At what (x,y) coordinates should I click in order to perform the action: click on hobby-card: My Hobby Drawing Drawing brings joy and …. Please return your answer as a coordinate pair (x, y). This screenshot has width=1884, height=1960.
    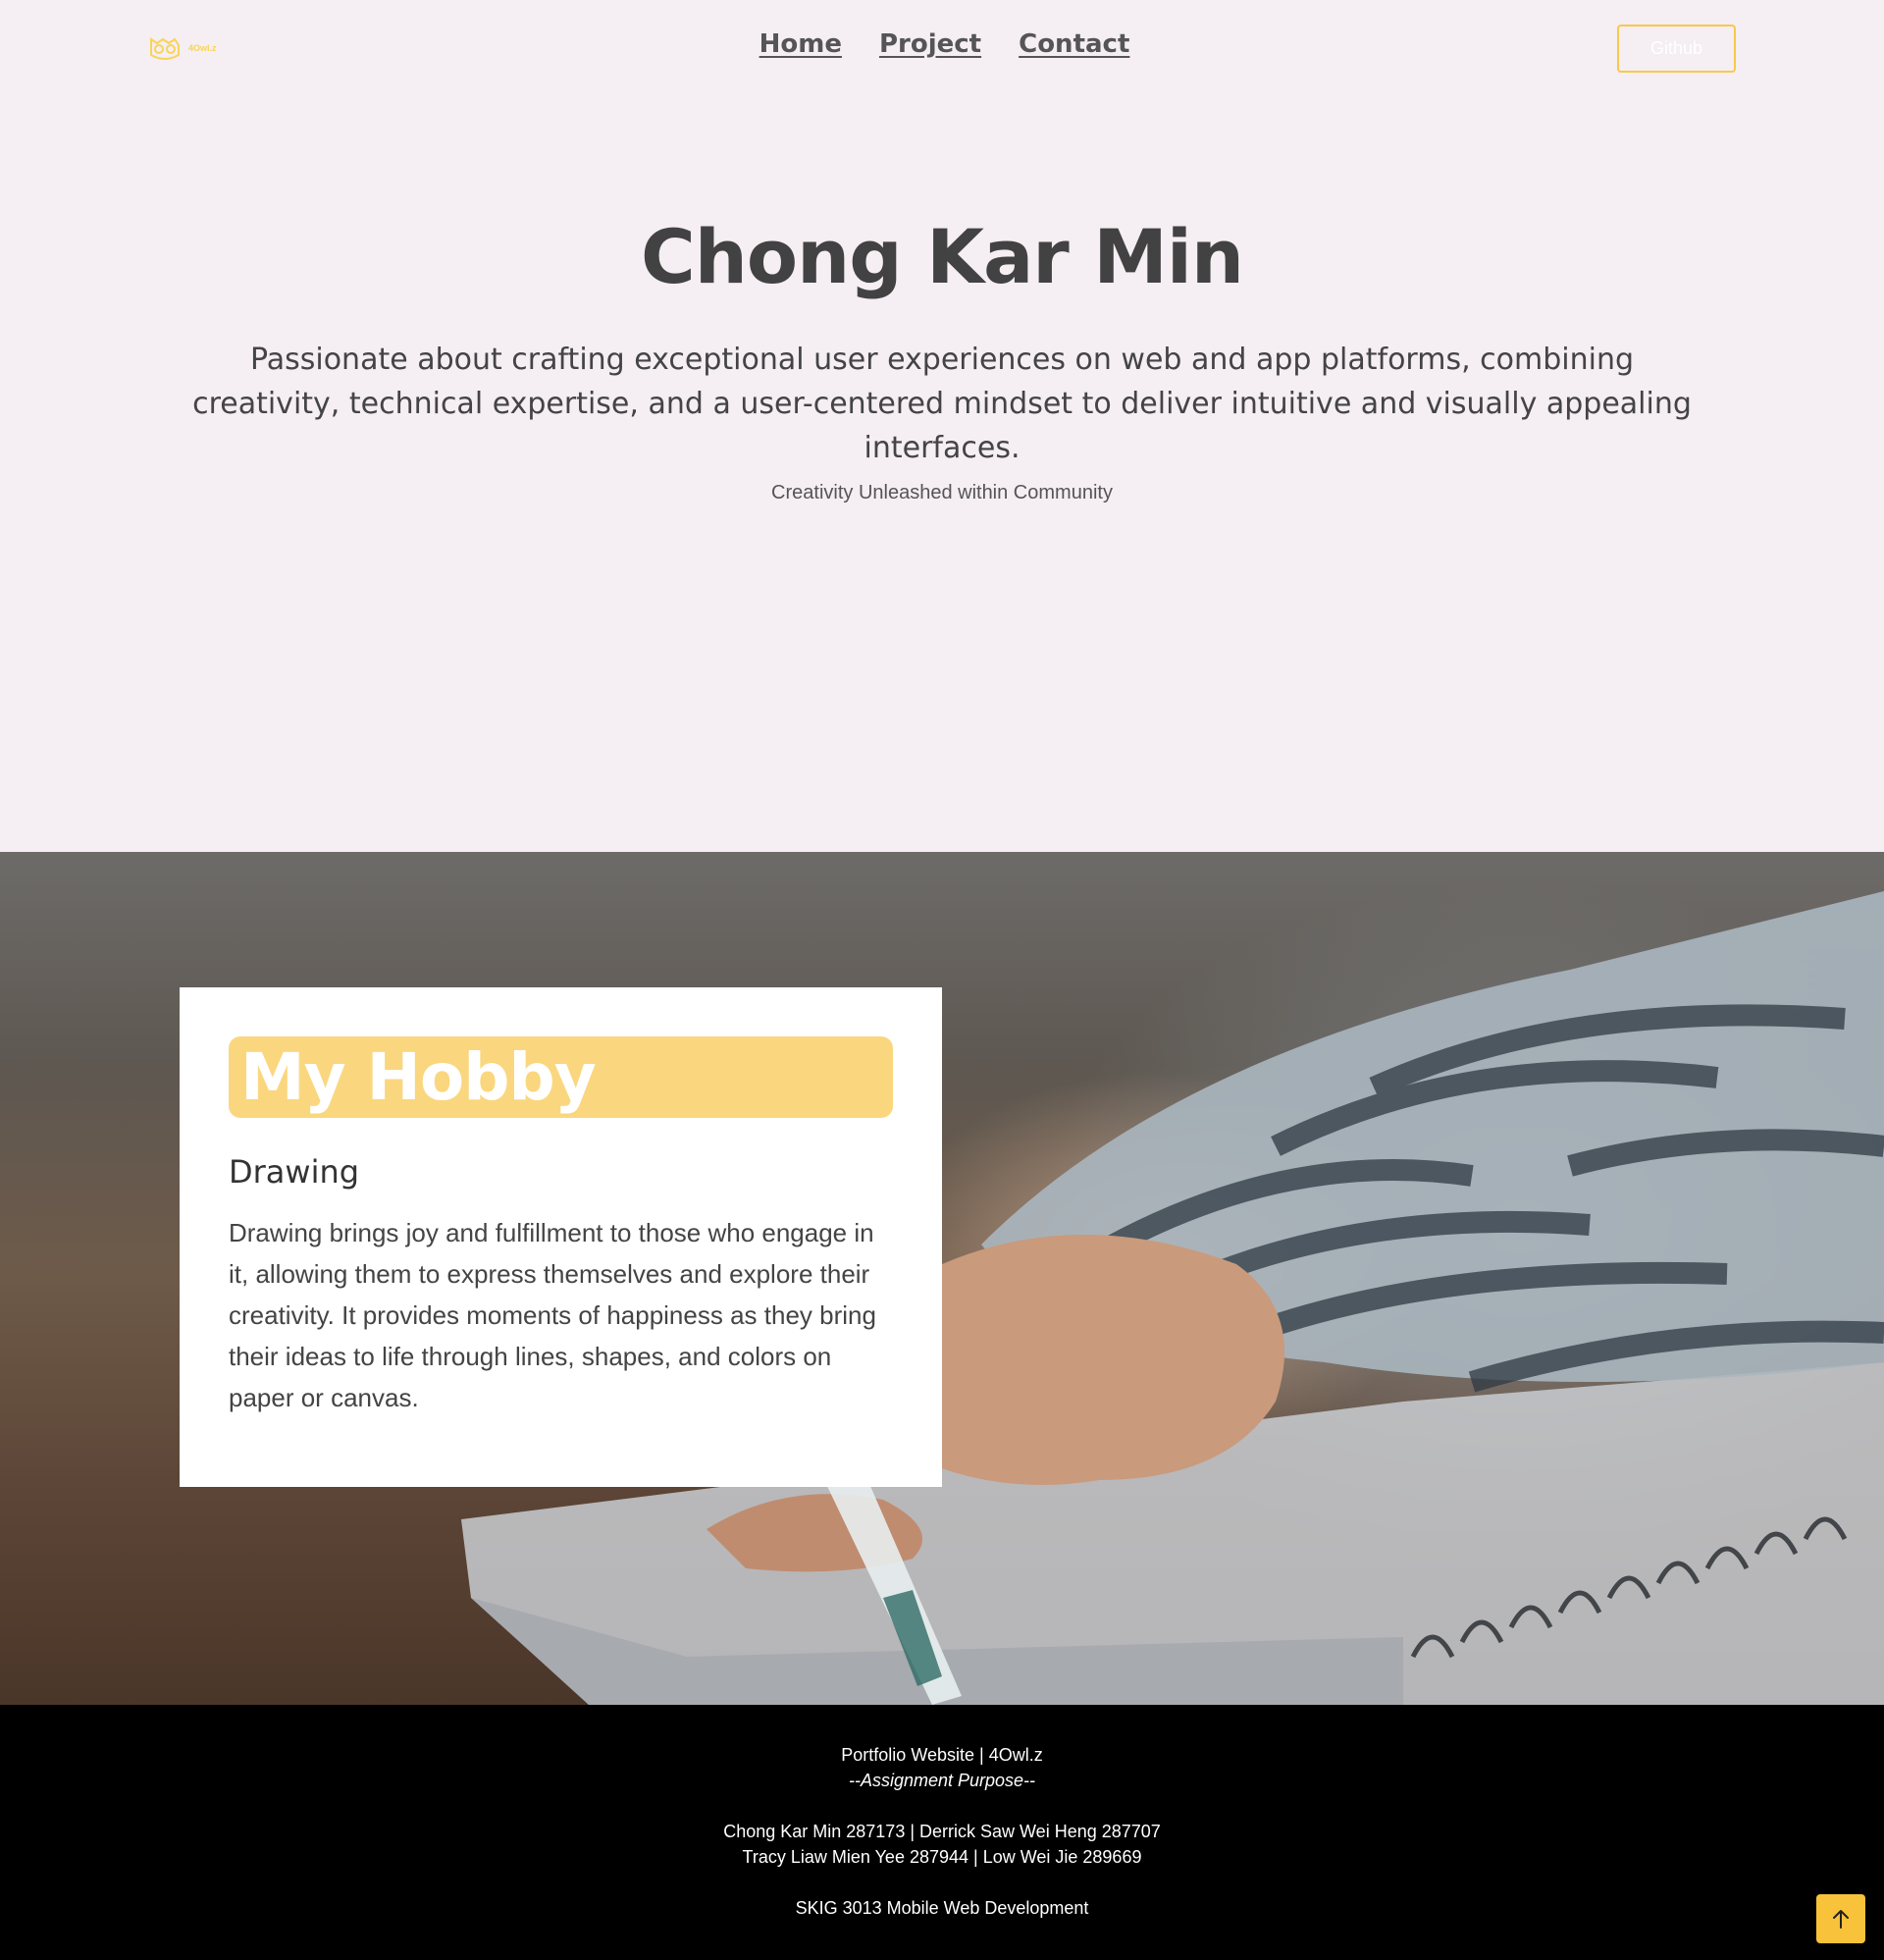
    Looking at the image, I should click on (561, 1237).